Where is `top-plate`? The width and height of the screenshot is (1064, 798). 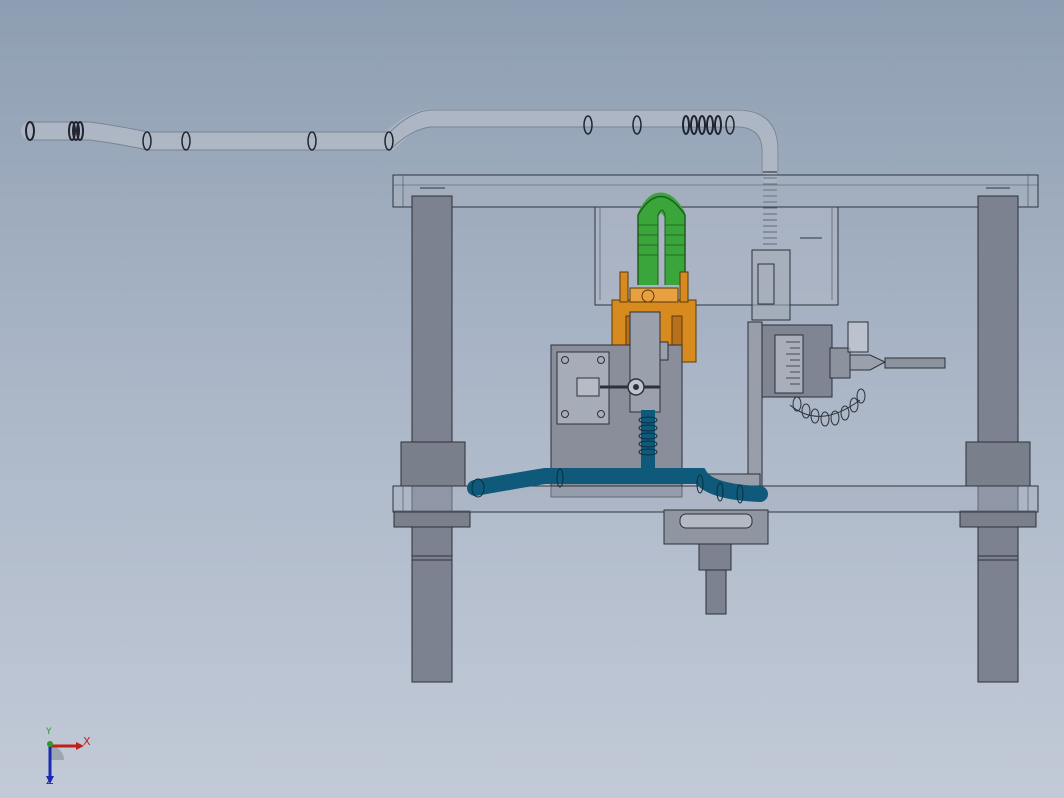 top-plate is located at coordinates (715, 191).